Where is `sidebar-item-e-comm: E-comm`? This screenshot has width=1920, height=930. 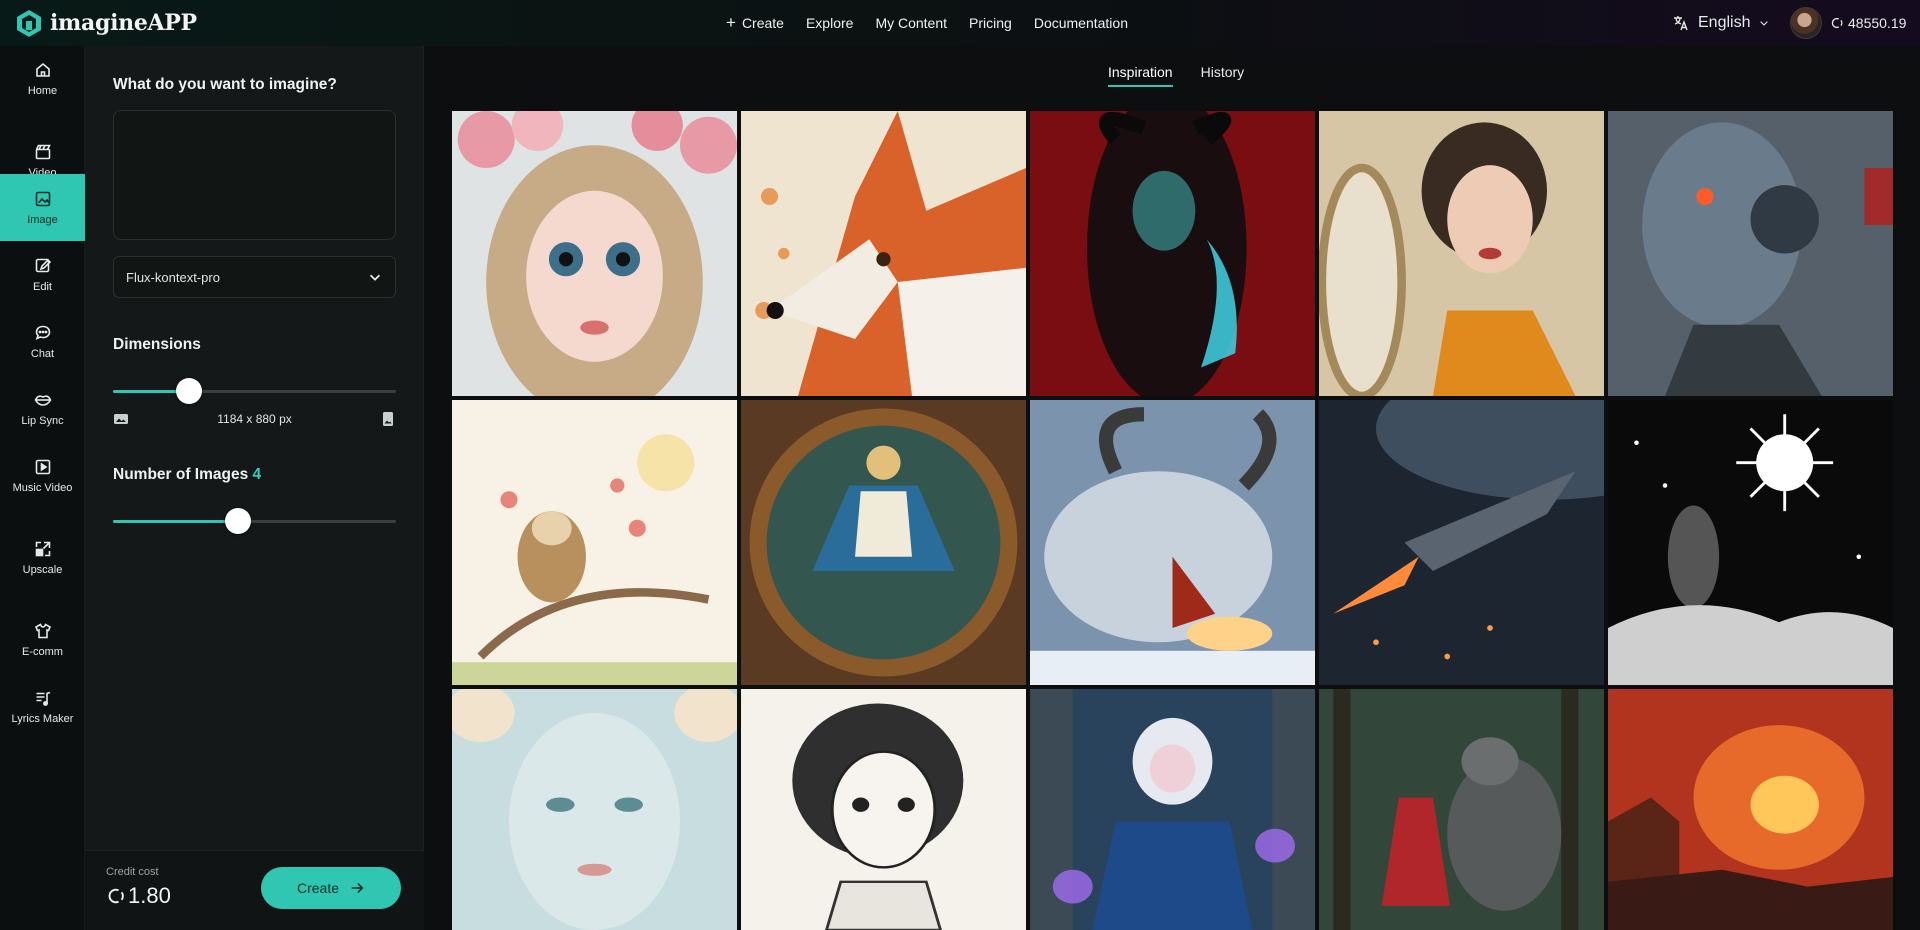 sidebar-item-e-comm: E-comm is located at coordinates (42, 640).